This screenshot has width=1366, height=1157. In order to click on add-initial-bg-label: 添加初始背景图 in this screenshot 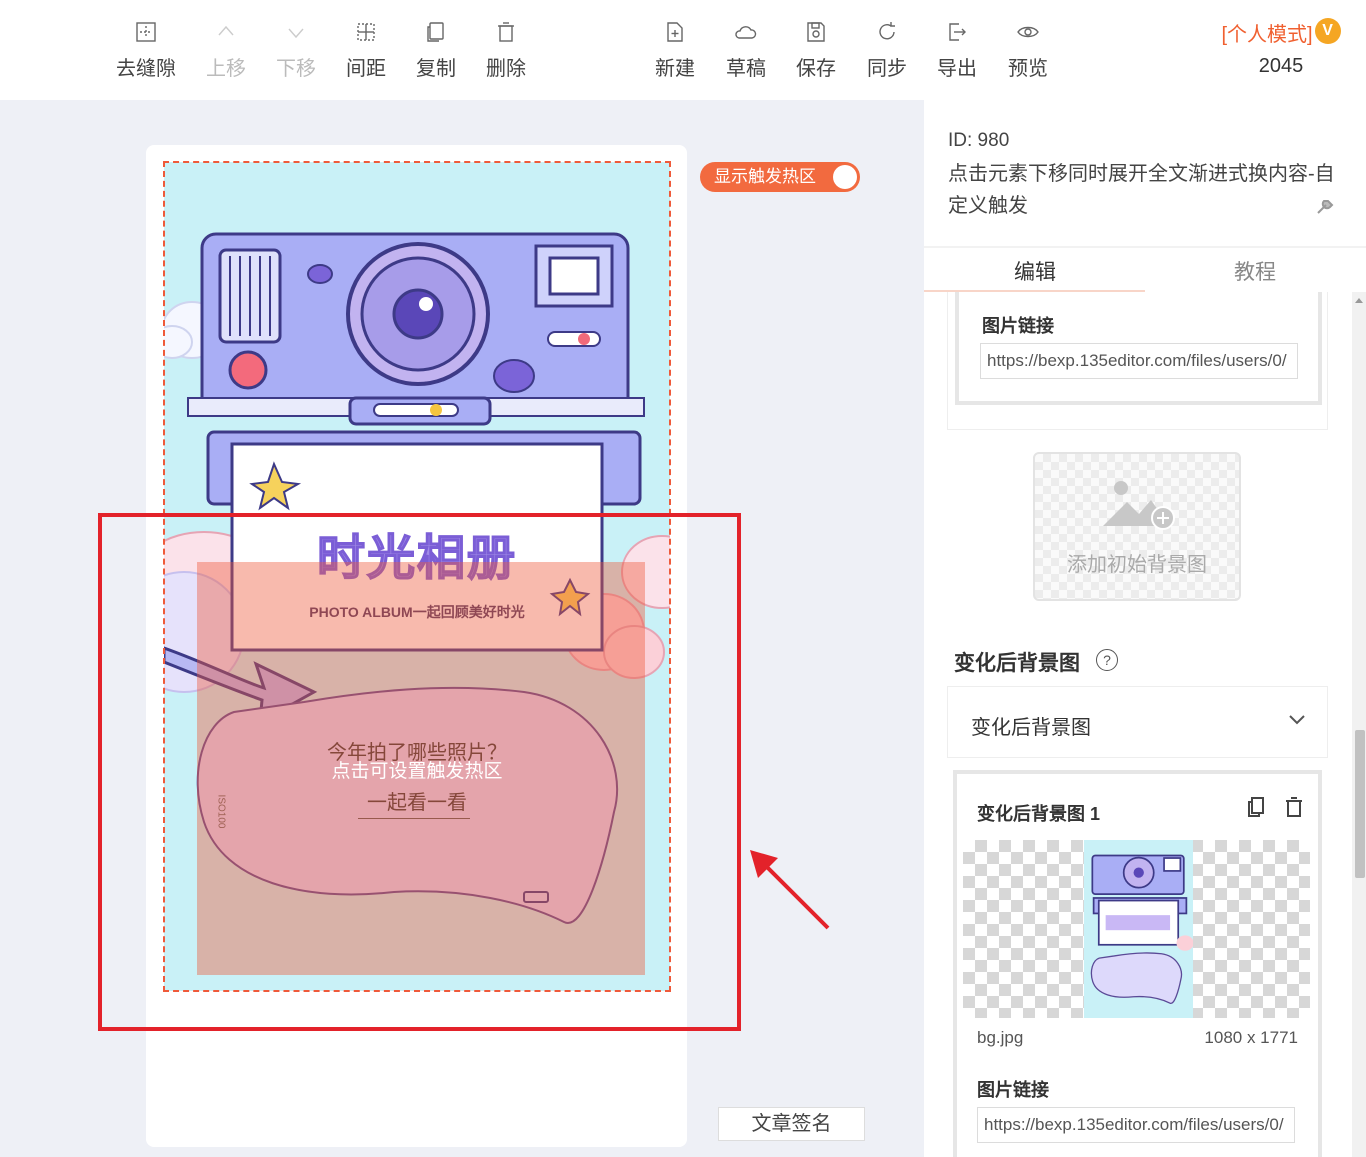, I will do `click(1137, 565)`.